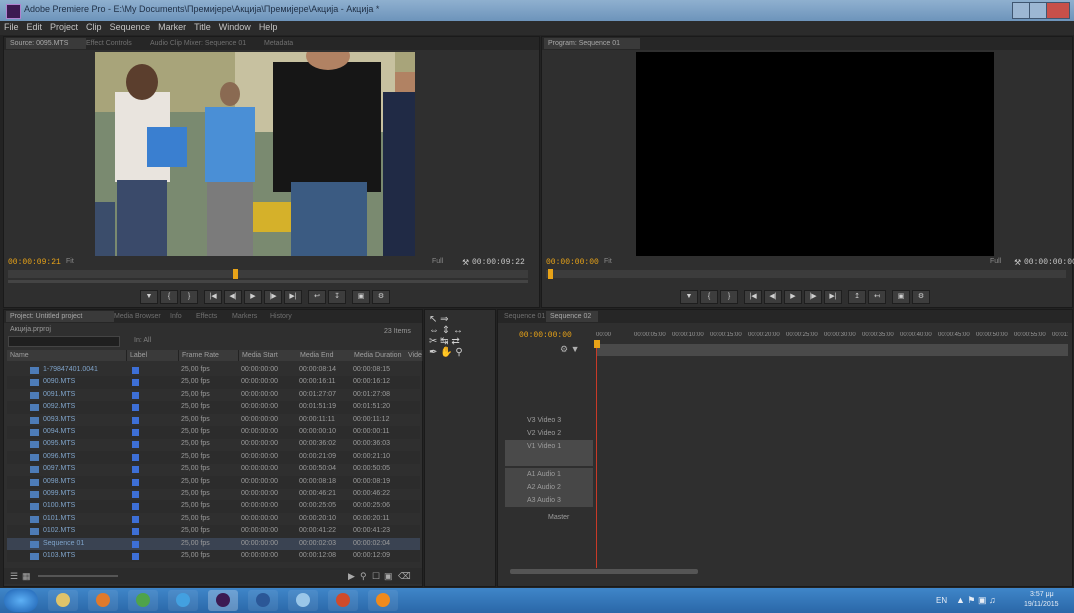 The height and width of the screenshot is (613, 1074). I want to click on minimize-button, so click(1021, 10).